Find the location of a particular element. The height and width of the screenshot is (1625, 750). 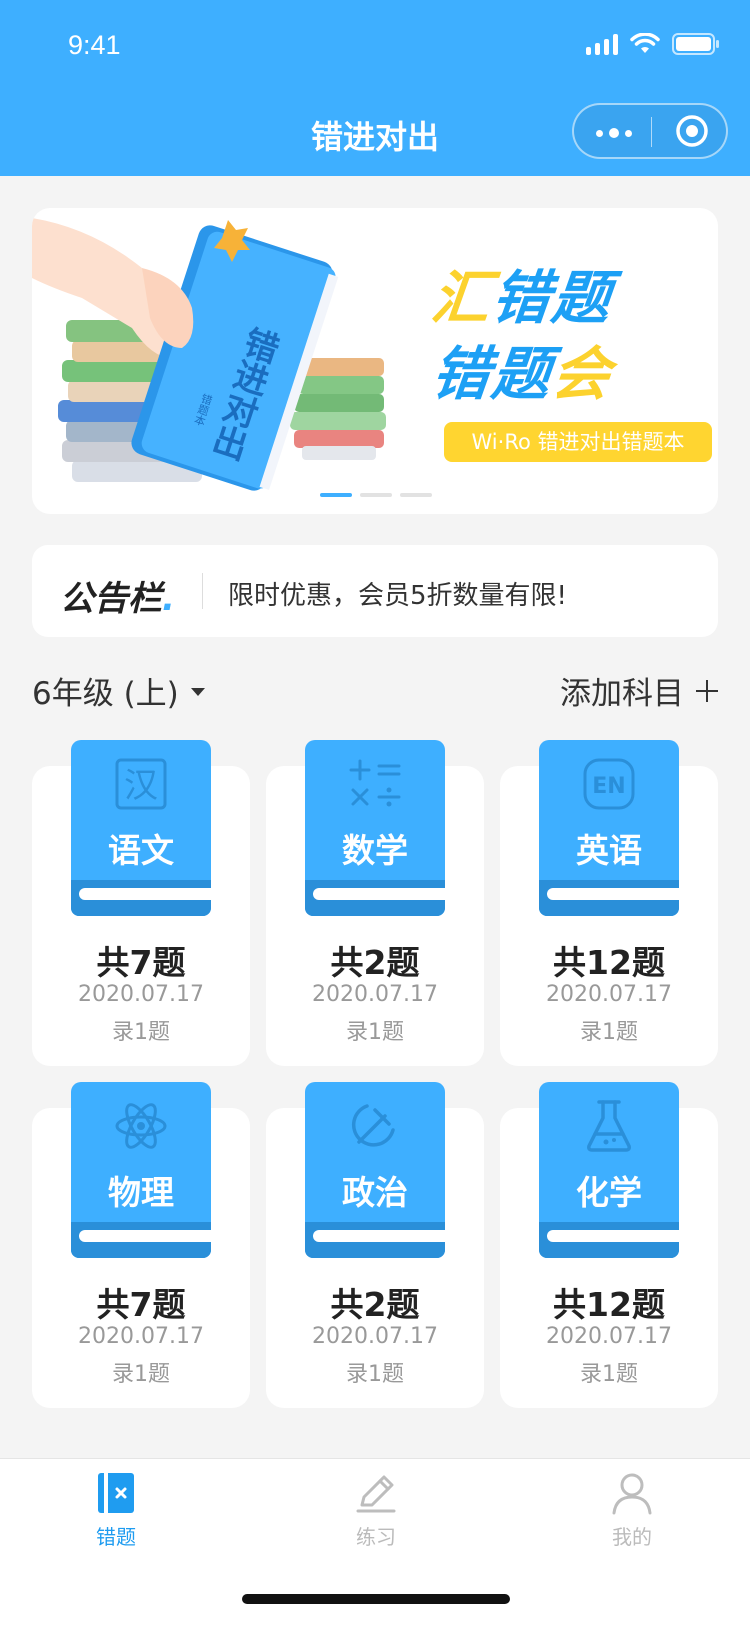

banner-tag: Wi·Ro 错进对出错题本 is located at coordinates (578, 442).